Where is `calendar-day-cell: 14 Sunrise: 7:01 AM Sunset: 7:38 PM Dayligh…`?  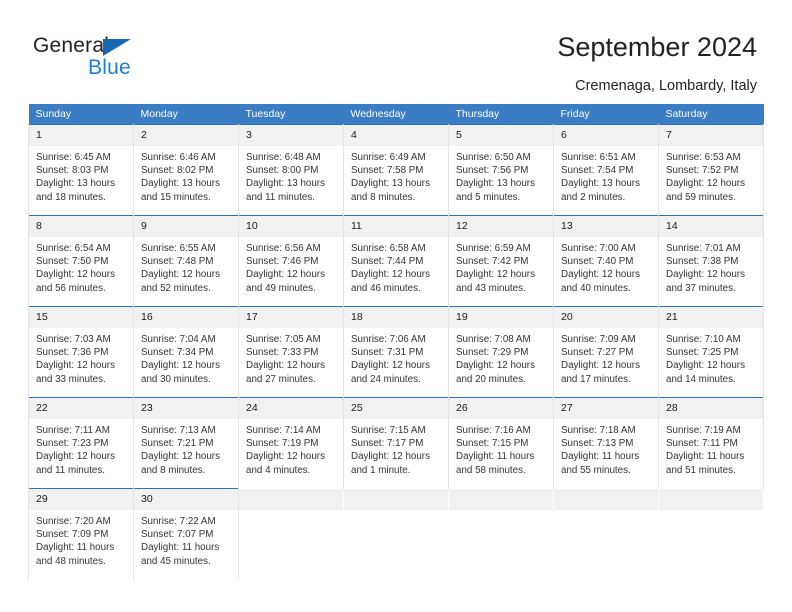
calendar-day-cell: 14 Sunrise: 7:01 AM Sunset: 7:38 PM Dayligh… is located at coordinates (711, 261).